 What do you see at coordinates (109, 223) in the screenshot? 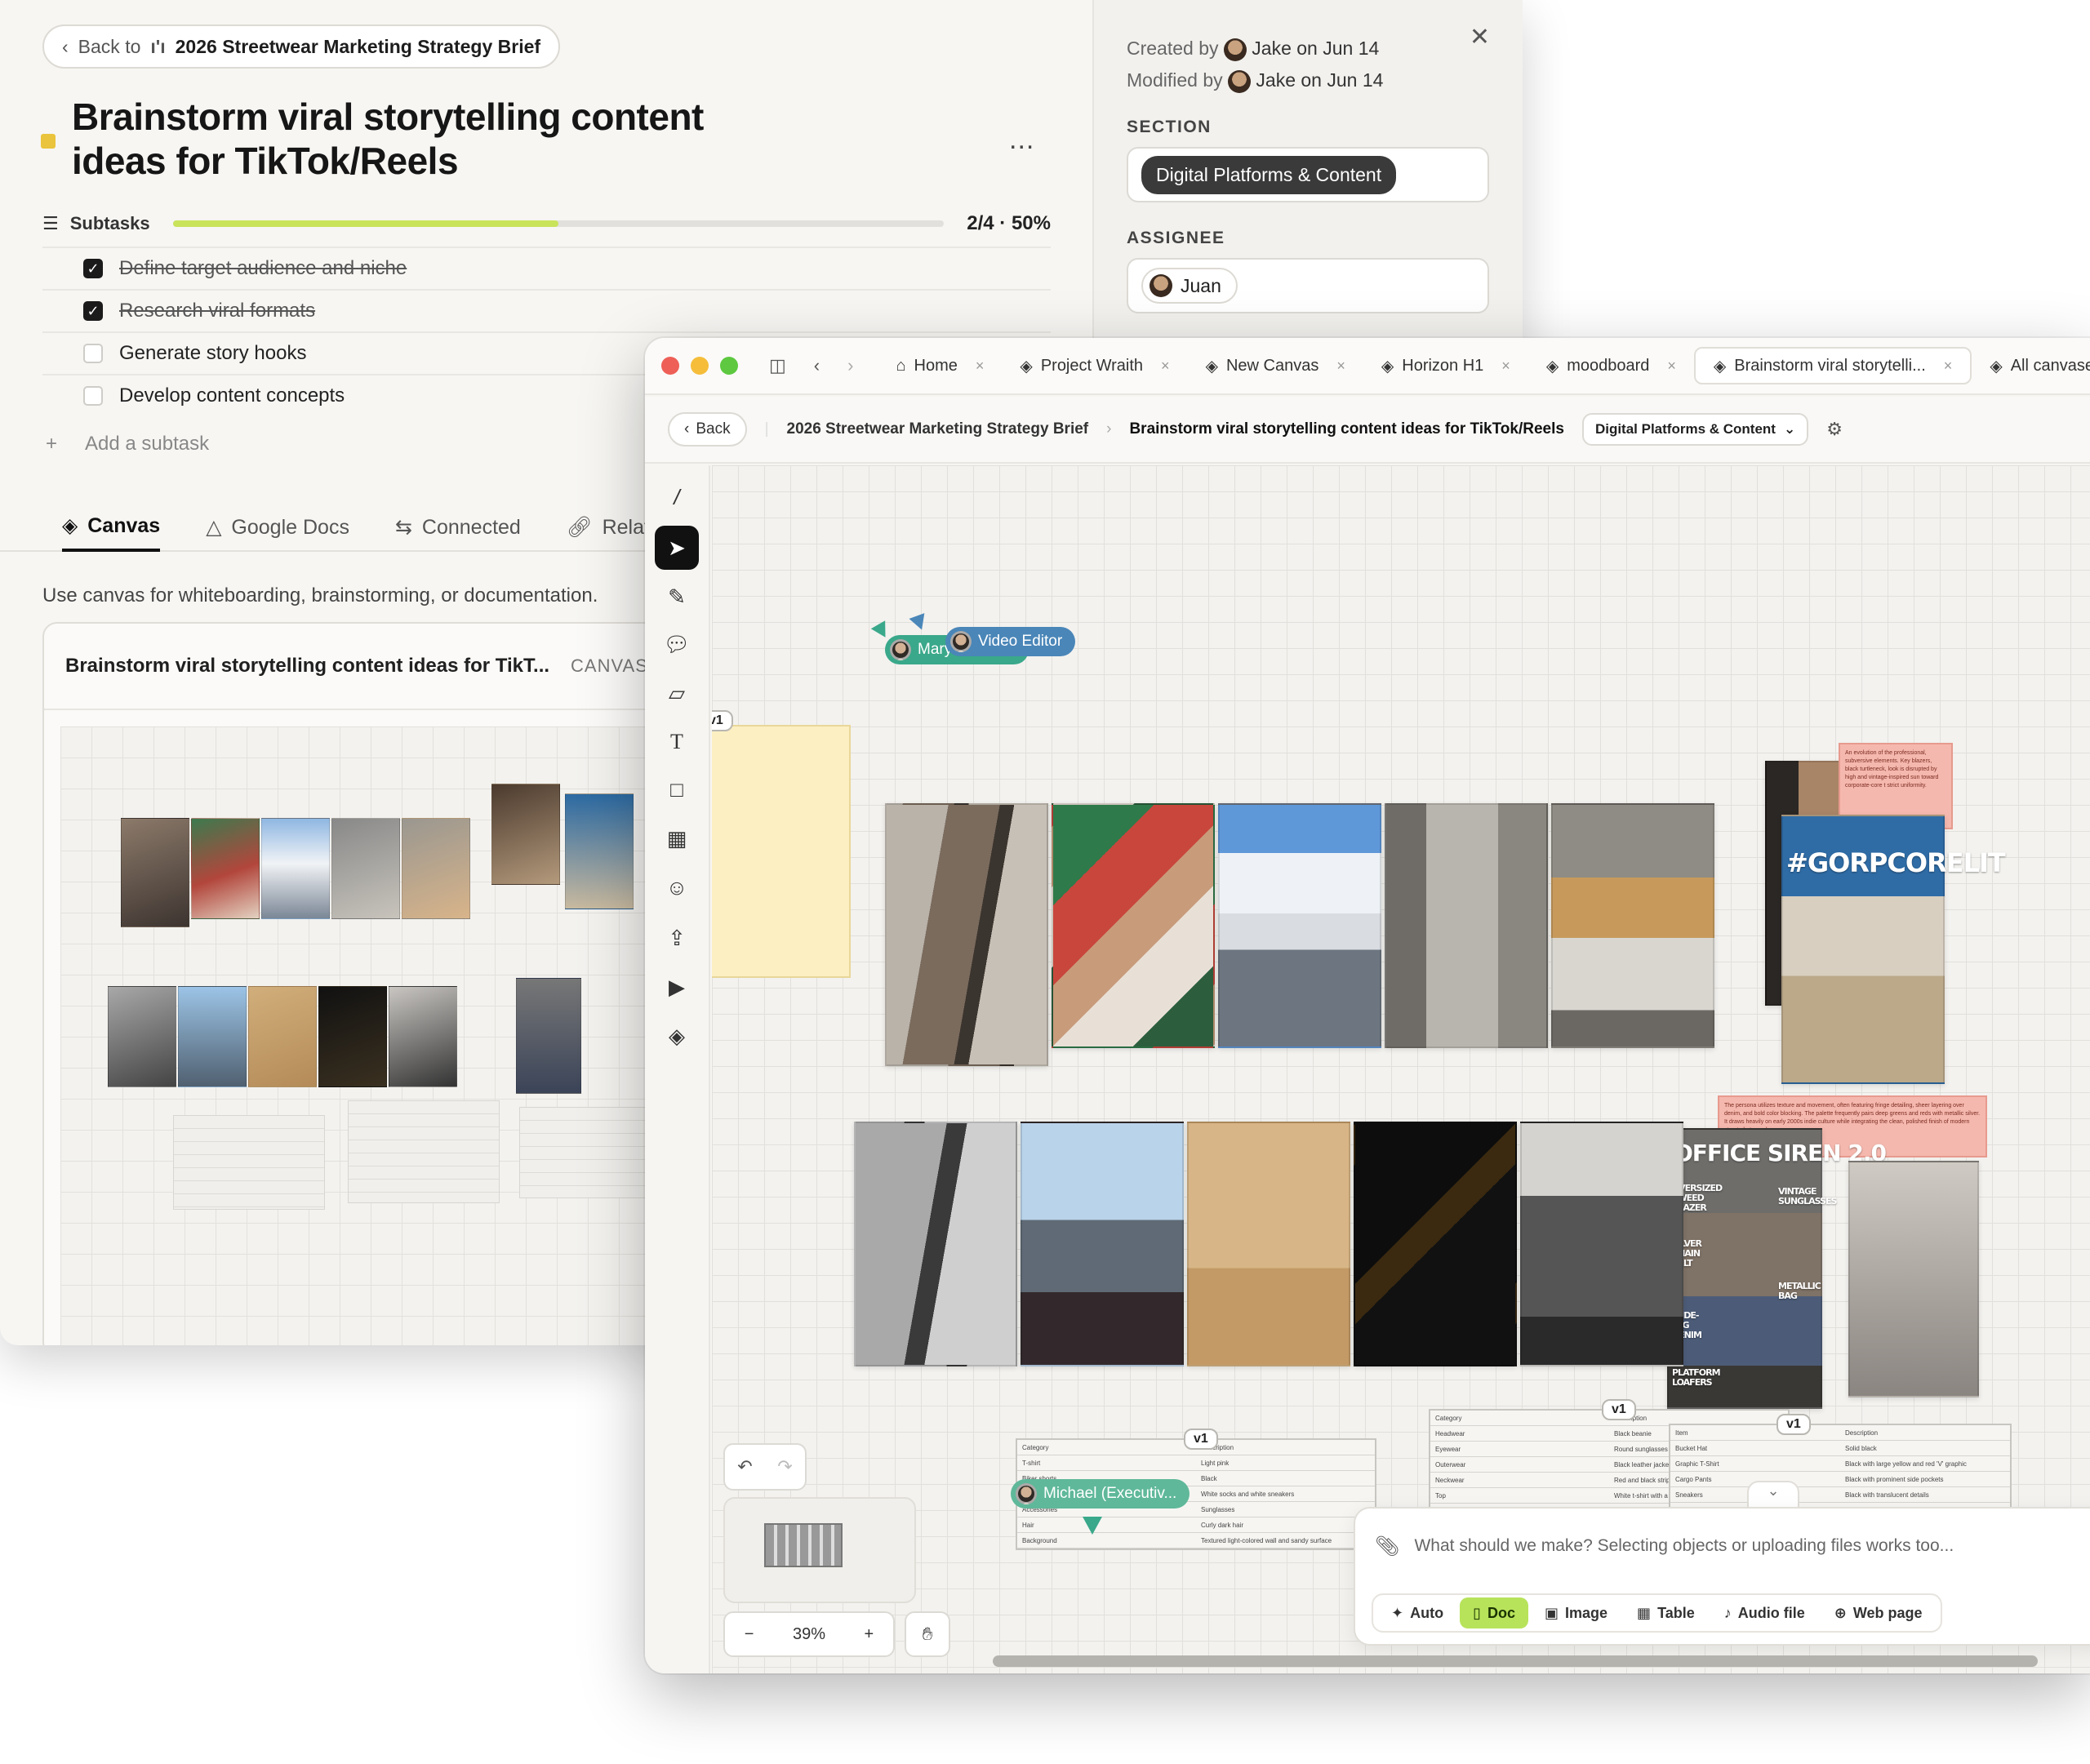
I see `subtasks-label: Subtasks` at bounding box center [109, 223].